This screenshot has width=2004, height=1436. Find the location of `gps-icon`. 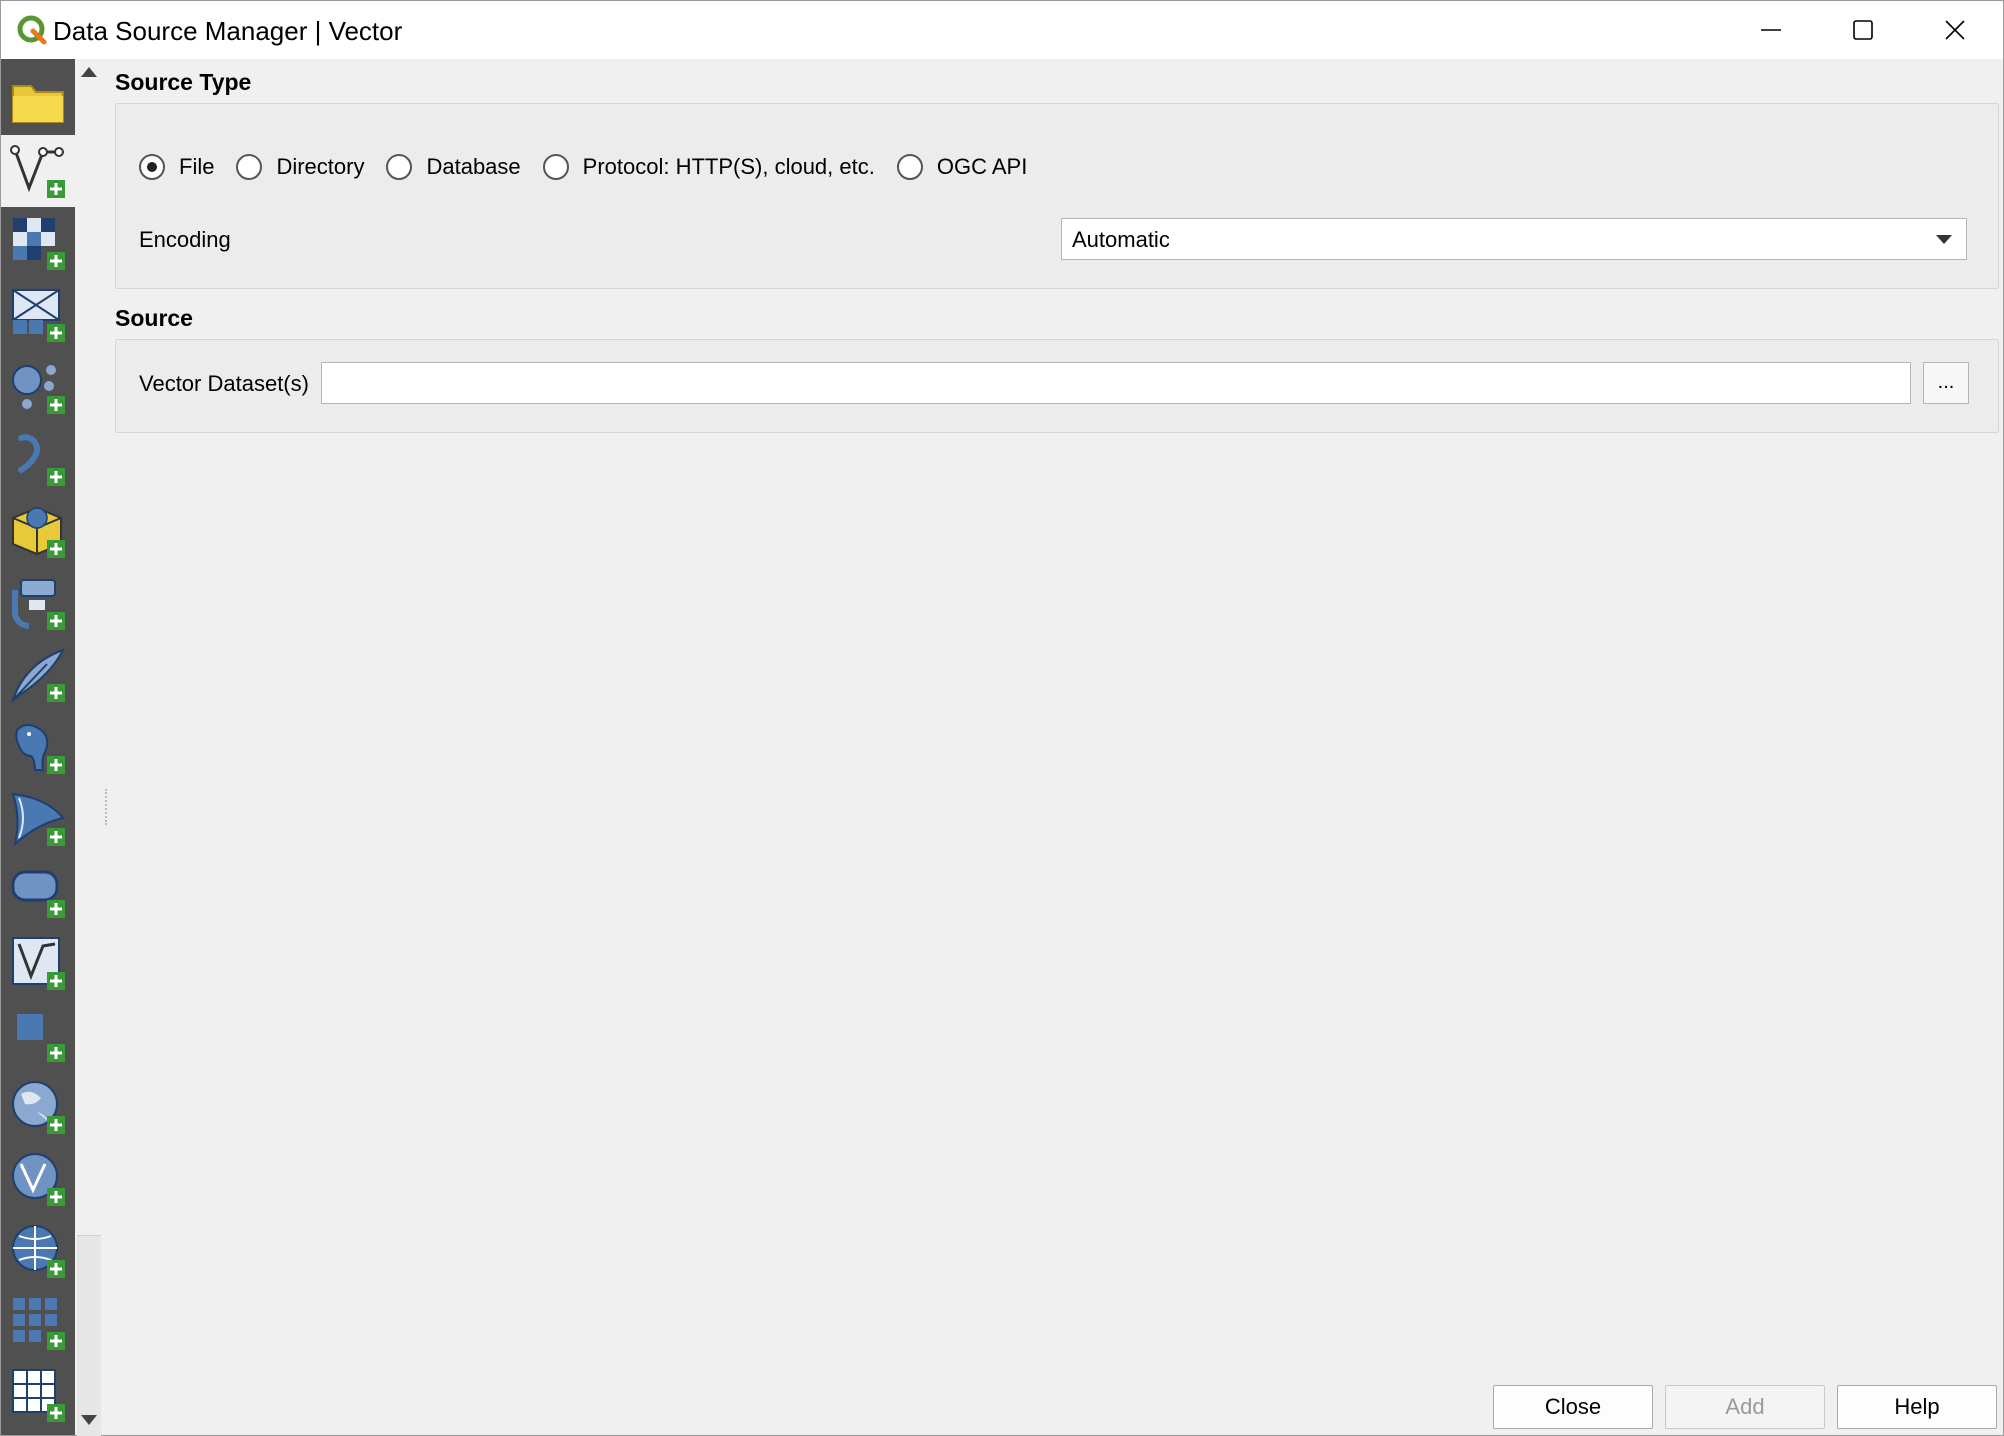

gps-icon is located at coordinates (38, 604).